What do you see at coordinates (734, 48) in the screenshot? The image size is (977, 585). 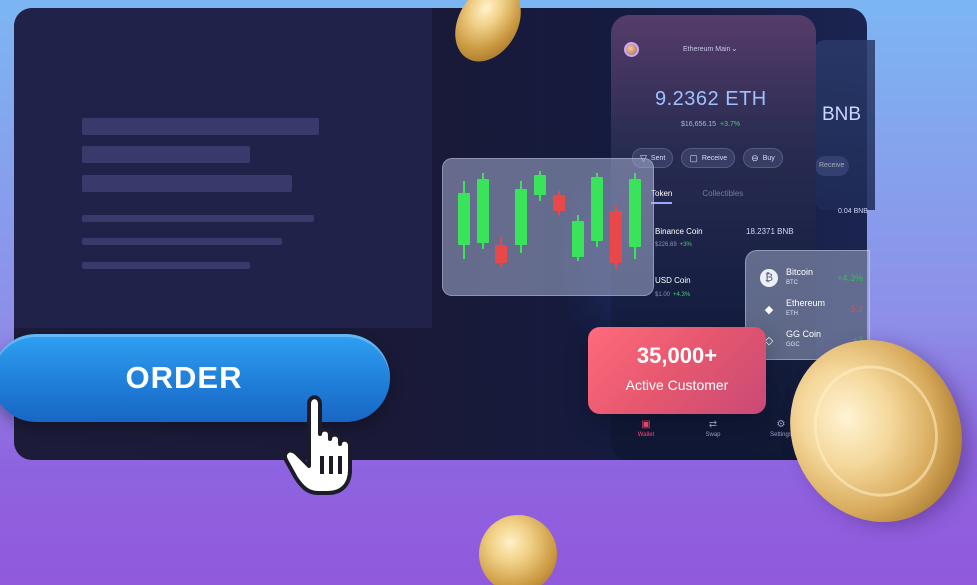 I see `chevron-down-icon: ⌄` at bounding box center [734, 48].